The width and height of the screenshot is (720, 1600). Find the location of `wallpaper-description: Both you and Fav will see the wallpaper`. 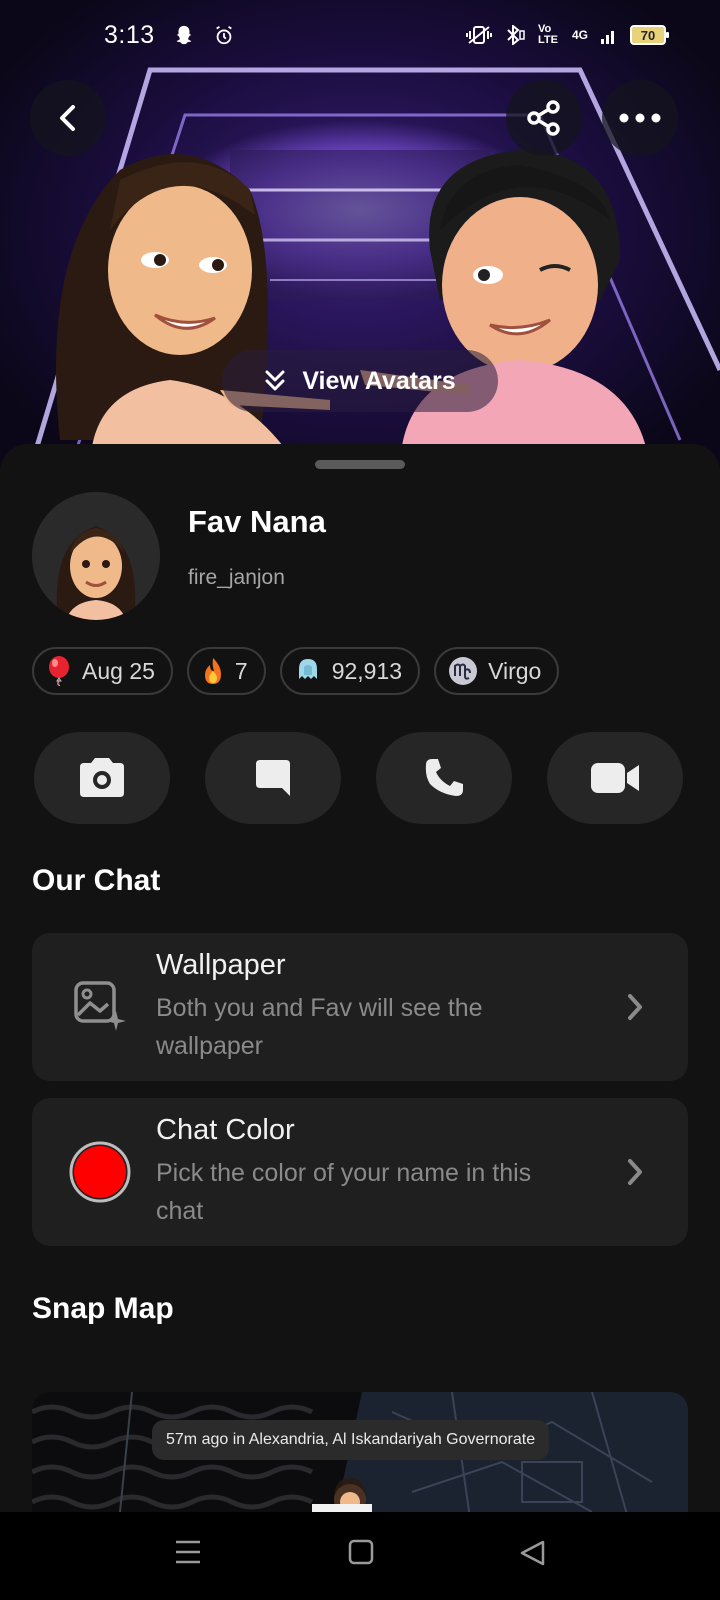

wallpaper-description: Both you and Fav will see the wallpaper is located at coordinates (319, 1027).